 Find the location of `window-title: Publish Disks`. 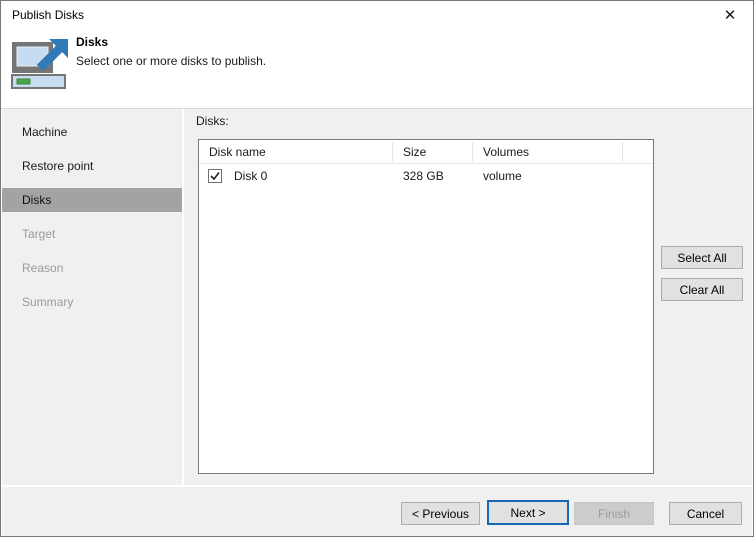

window-title: Publish Disks is located at coordinates (48, 15).